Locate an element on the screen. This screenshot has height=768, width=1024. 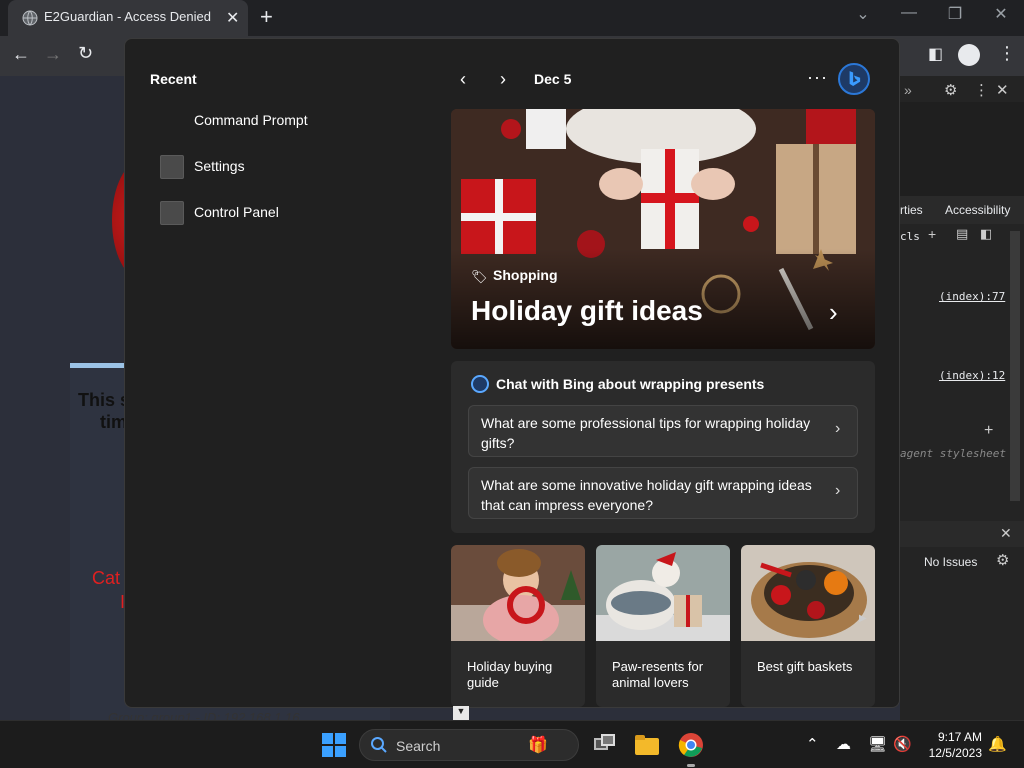
paint-icon: ▤ is located at coordinates (962, 234).